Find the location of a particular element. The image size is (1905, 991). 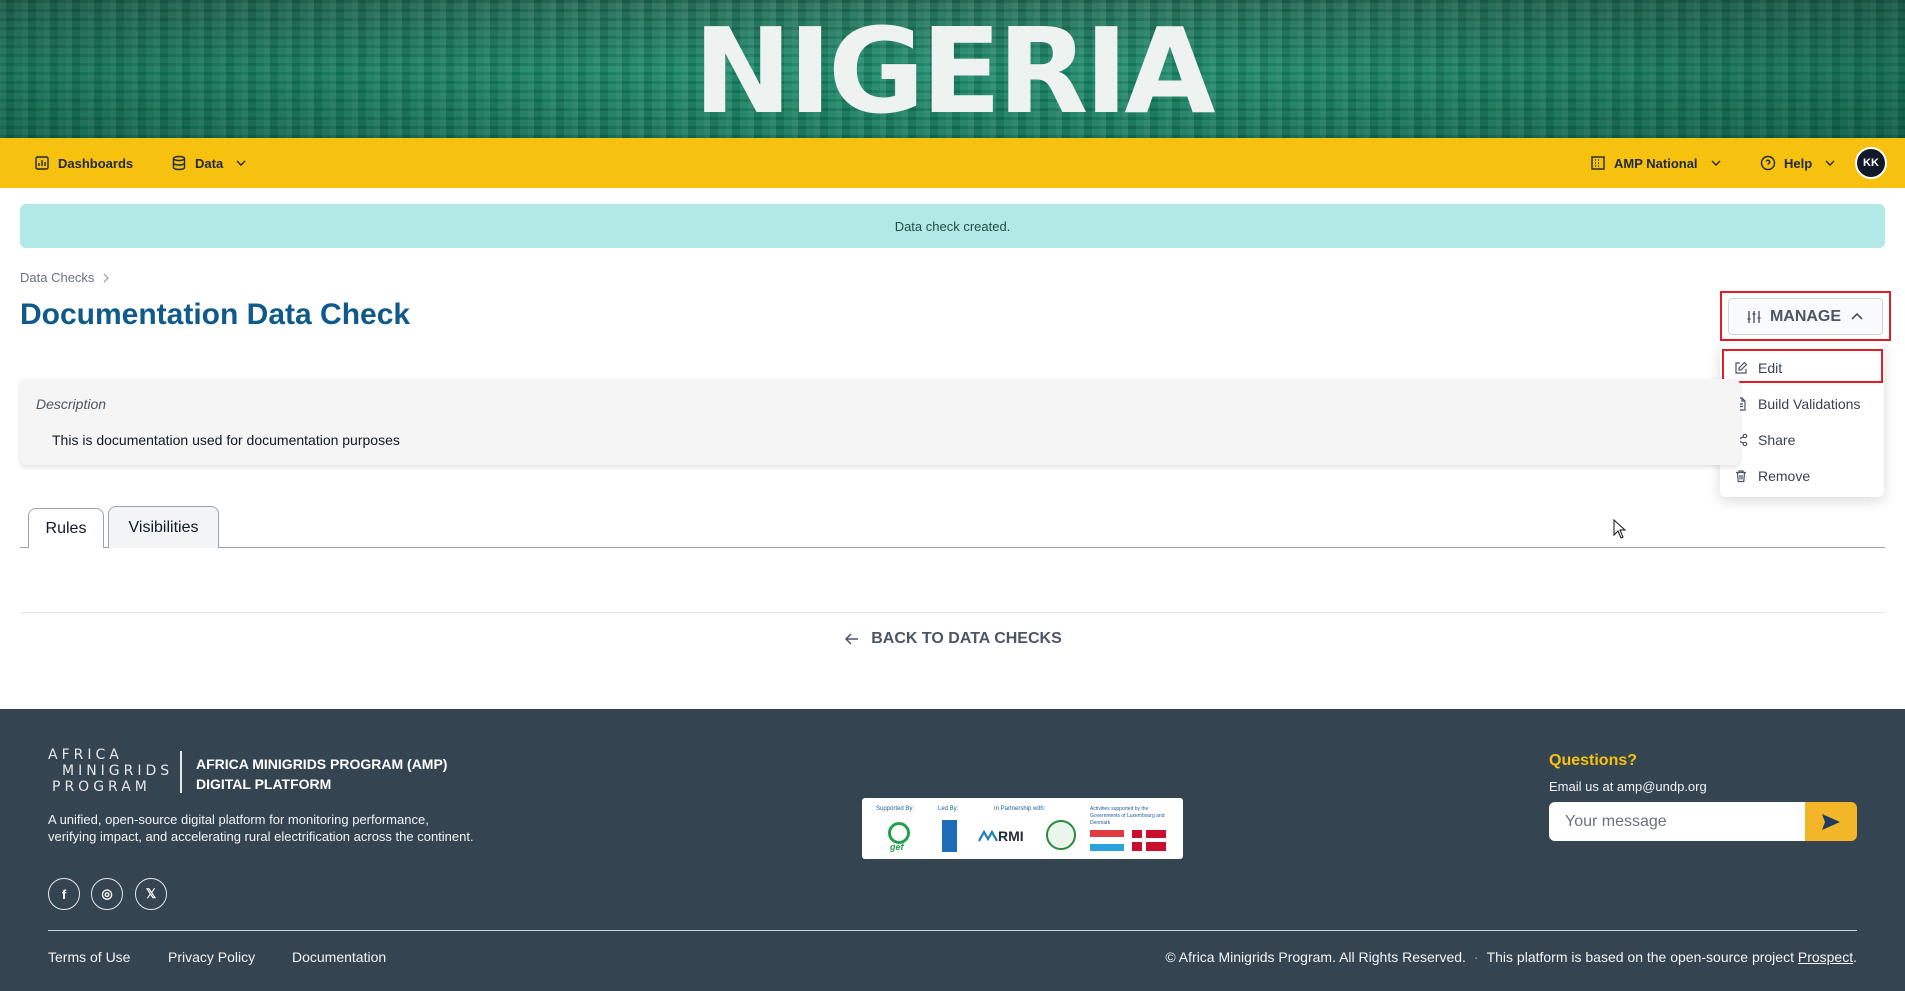

menu-item-label: Share is located at coordinates (1777, 440).